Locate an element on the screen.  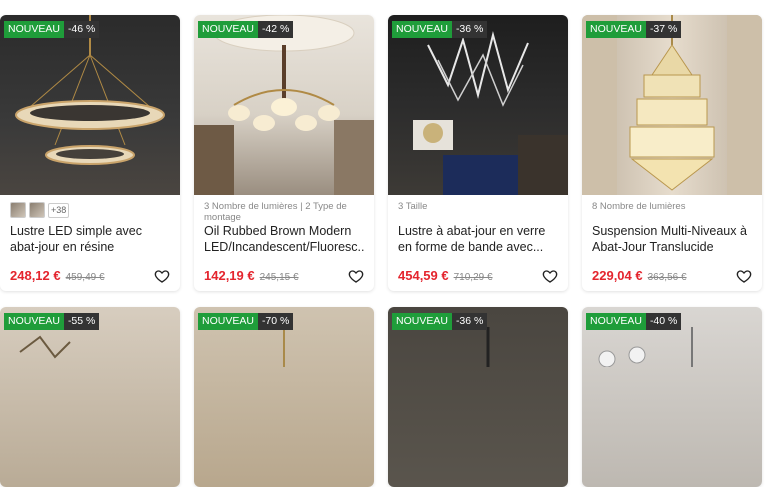
product-image: NOUVEAU -55 % is located at coordinates (90, 397).